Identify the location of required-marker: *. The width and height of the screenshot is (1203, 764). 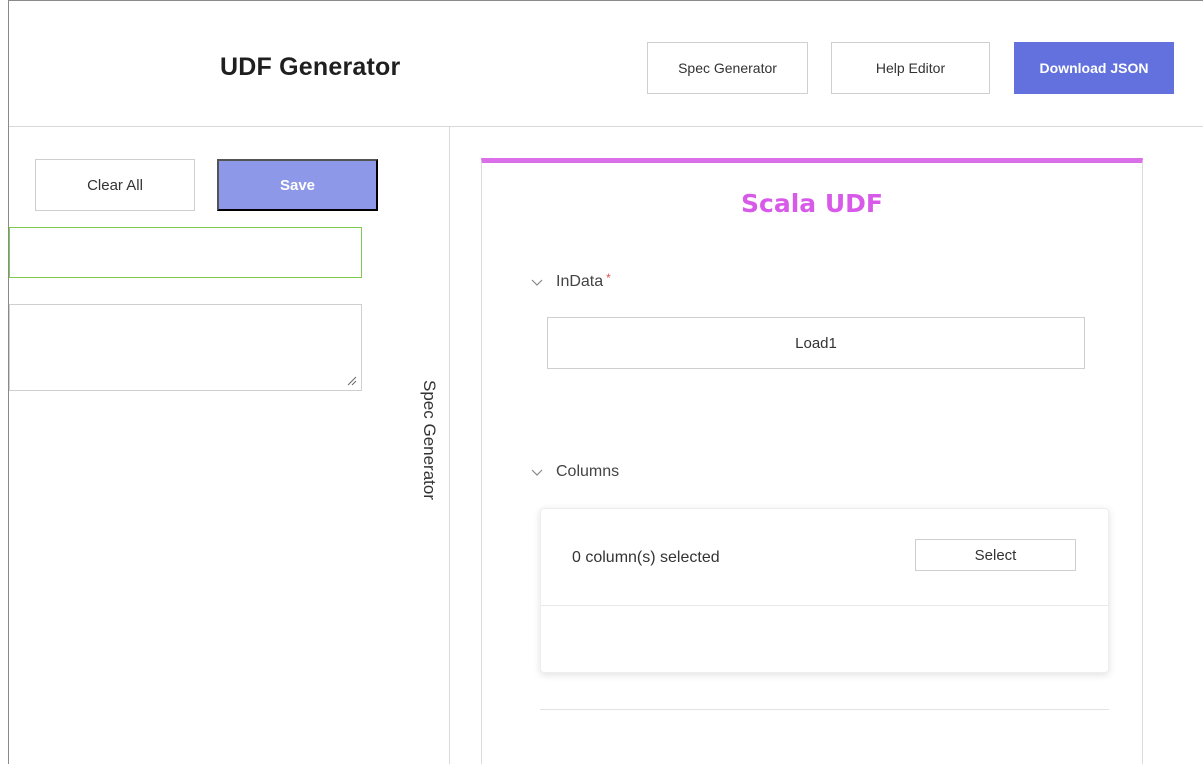
(608, 278).